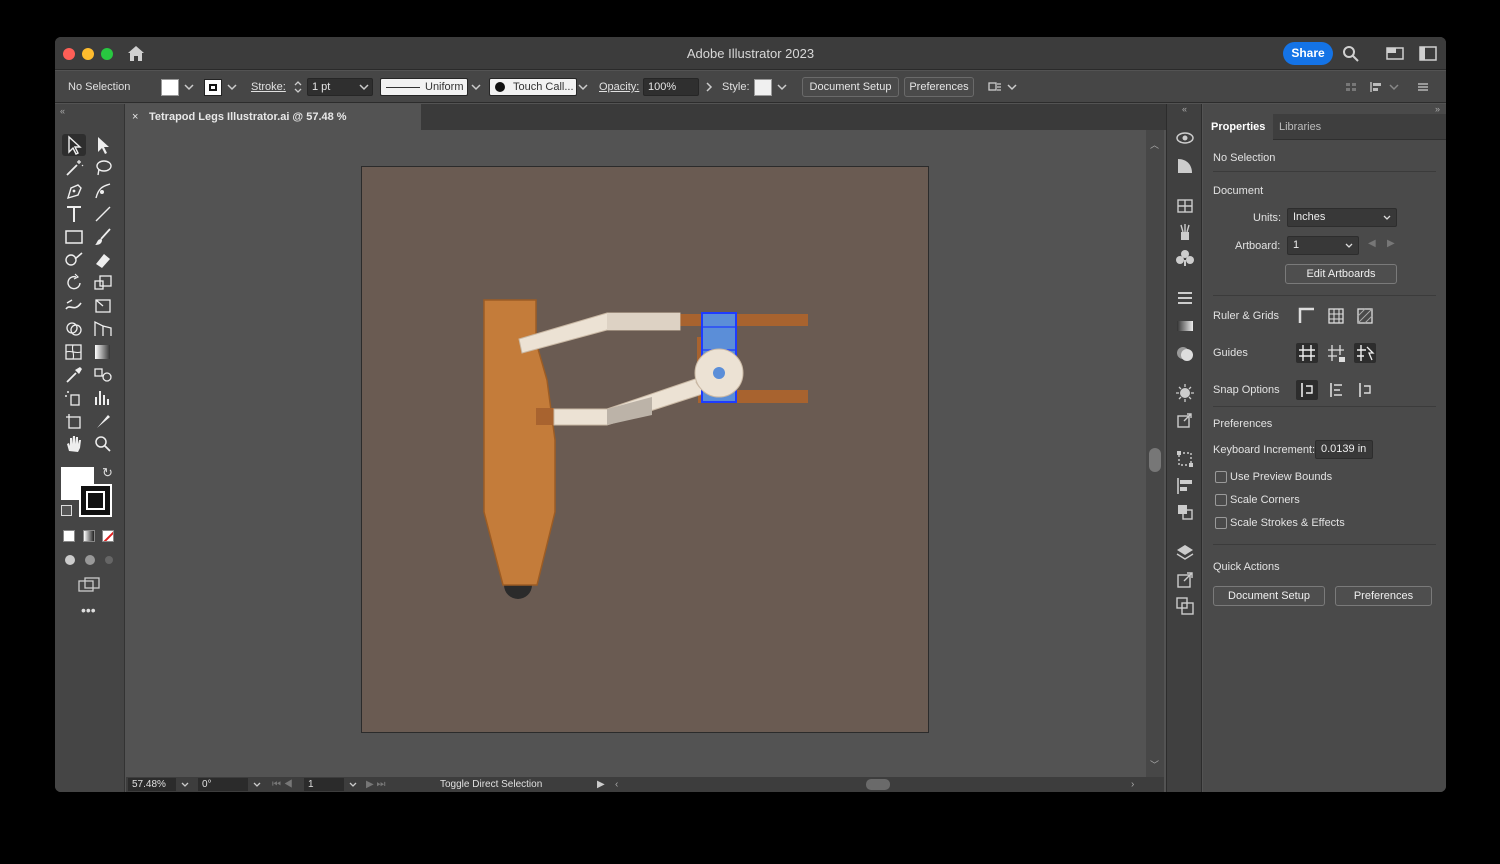 This screenshot has height=864, width=1500. I want to click on collapse-strip-icon: «, so click(1184, 109).